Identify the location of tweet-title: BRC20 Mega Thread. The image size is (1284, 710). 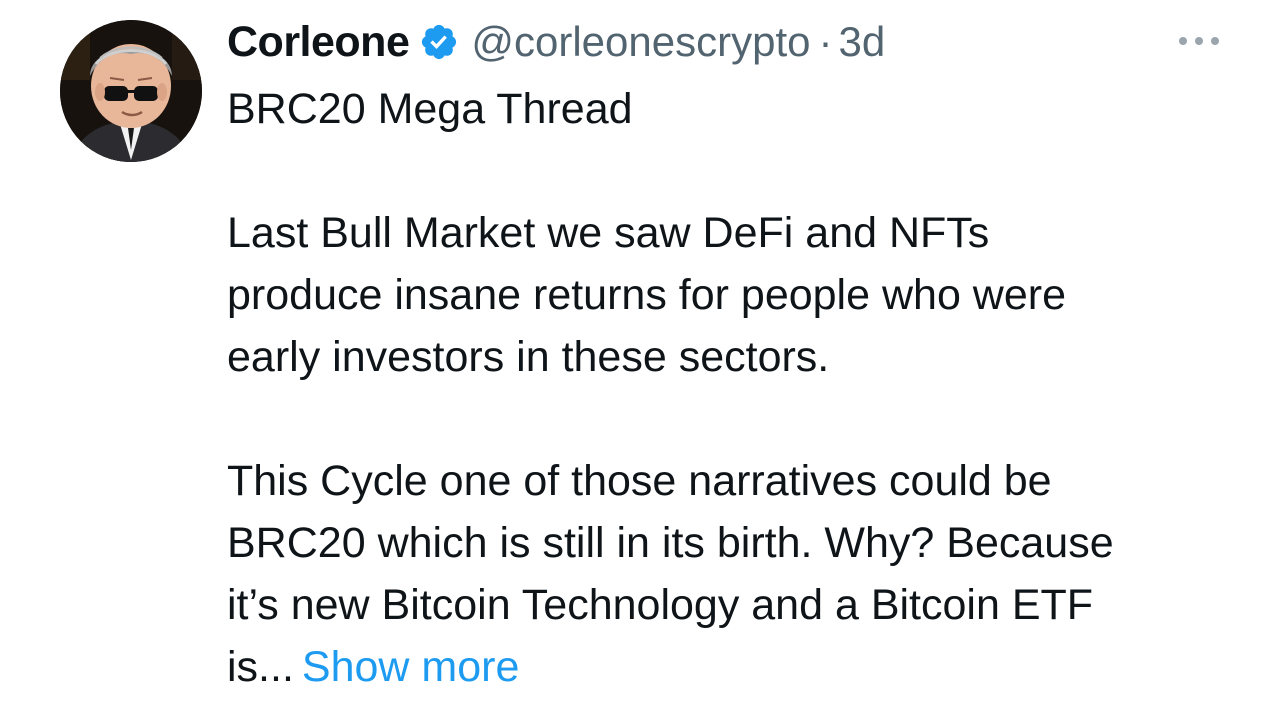
(430, 109).